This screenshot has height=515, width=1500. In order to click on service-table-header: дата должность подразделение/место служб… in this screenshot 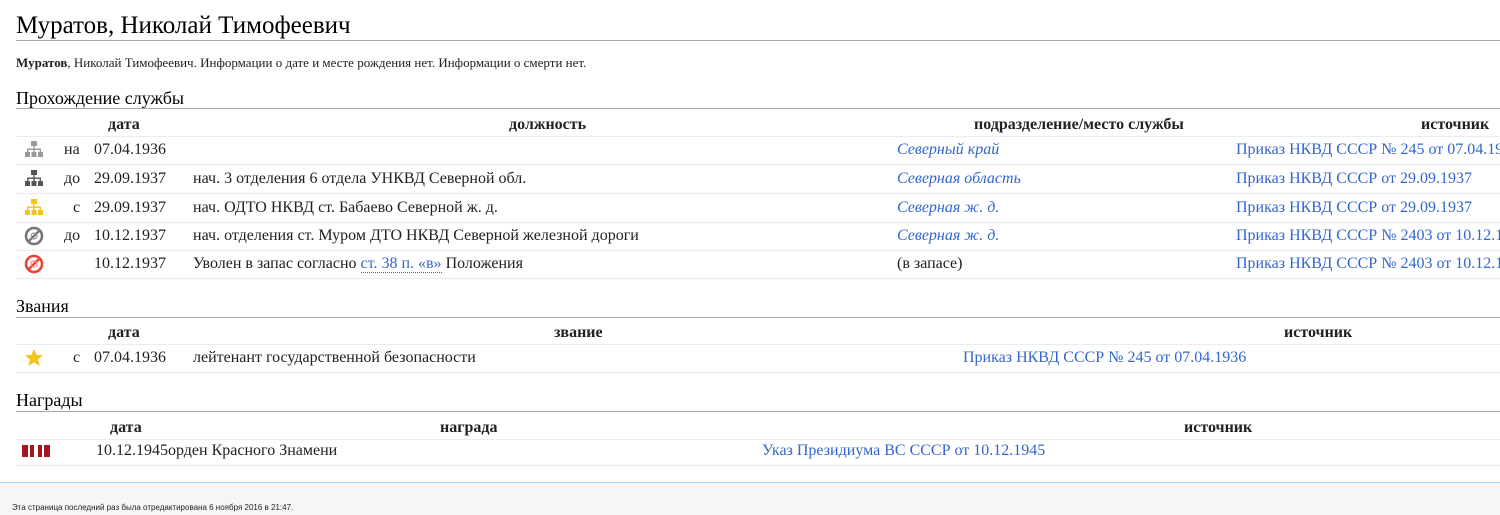, I will do `click(758, 126)`.